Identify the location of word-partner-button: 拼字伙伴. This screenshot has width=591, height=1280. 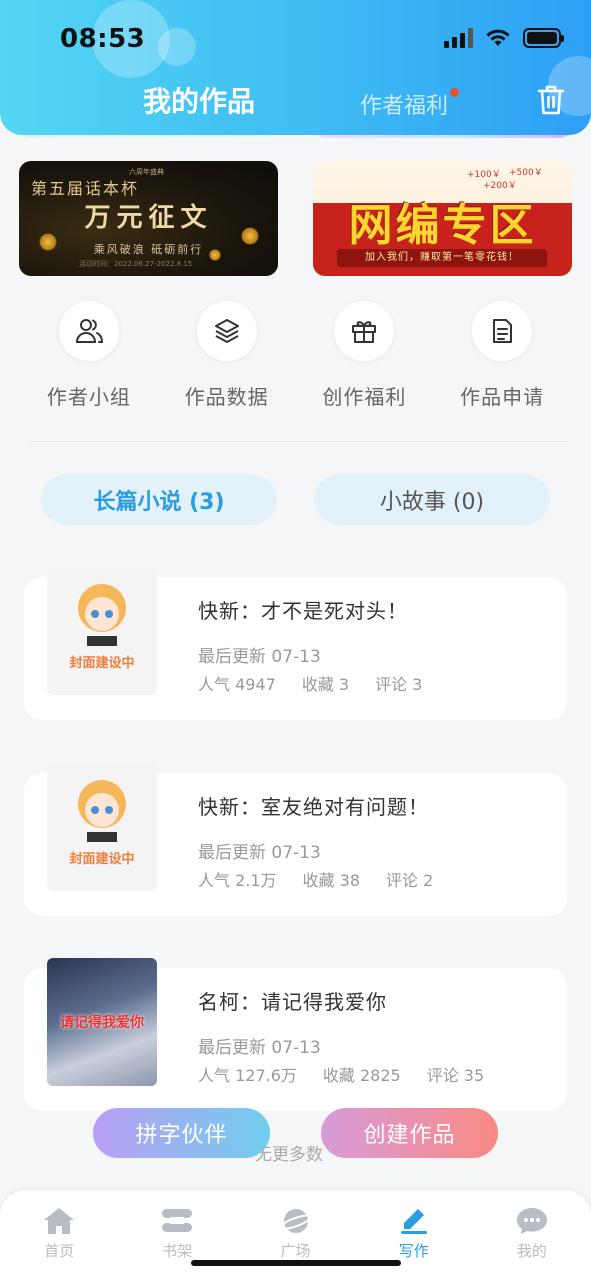
(181, 1133).